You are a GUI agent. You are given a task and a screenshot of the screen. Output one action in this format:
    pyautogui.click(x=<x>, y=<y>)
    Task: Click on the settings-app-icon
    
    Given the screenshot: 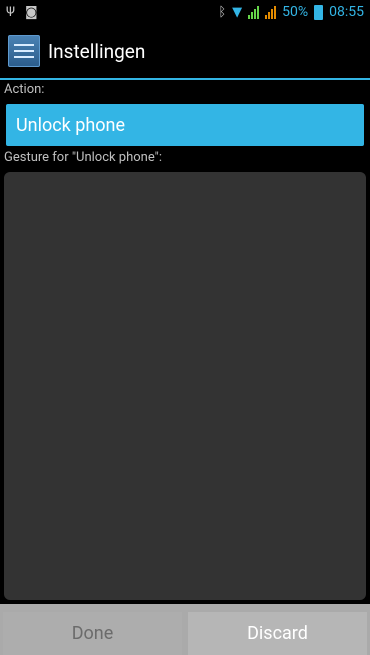 What is the action you would take?
    pyautogui.click(x=24, y=51)
    